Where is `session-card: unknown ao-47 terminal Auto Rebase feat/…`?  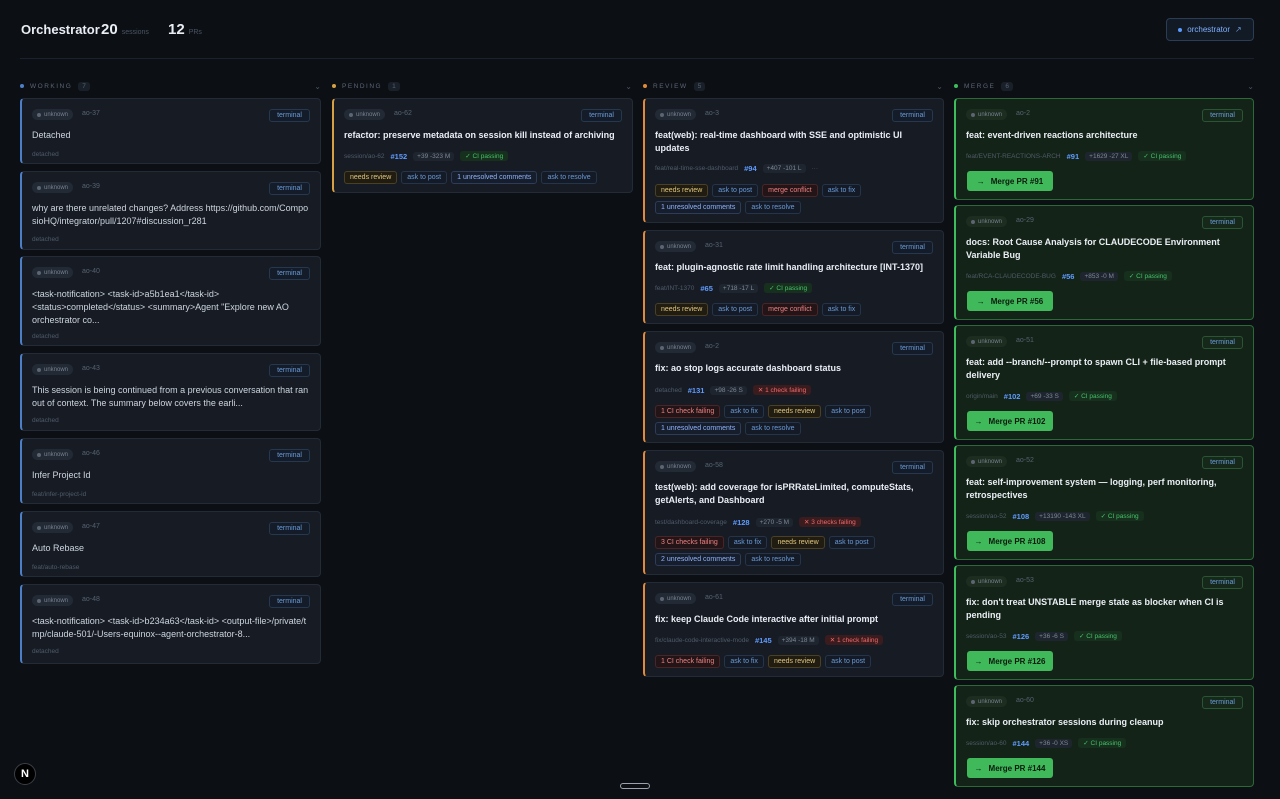 session-card: unknown ao-47 terminal Auto Rebase feat/… is located at coordinates (170, 544).